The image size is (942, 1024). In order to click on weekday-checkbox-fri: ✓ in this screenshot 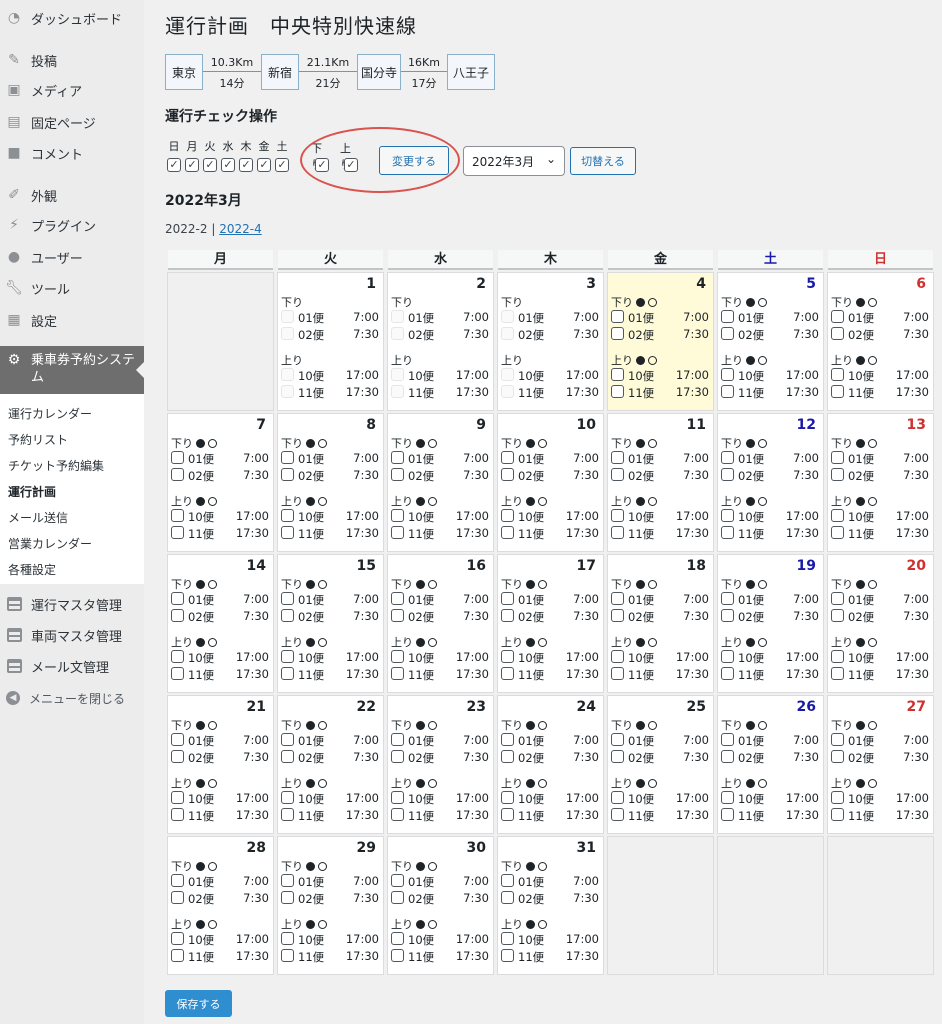, I will do `click(264, 165)`.